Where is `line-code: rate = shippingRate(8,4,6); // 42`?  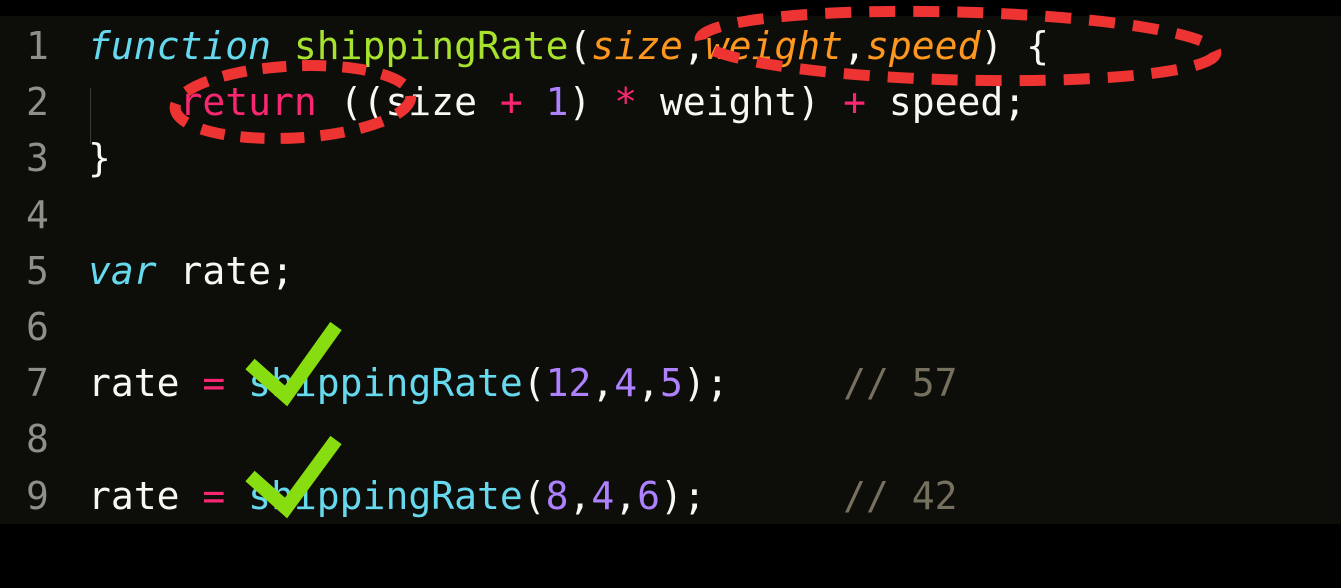
line-code: rate = shippingRate(8,4,6); // 42 is located at coordinates (522, 496).